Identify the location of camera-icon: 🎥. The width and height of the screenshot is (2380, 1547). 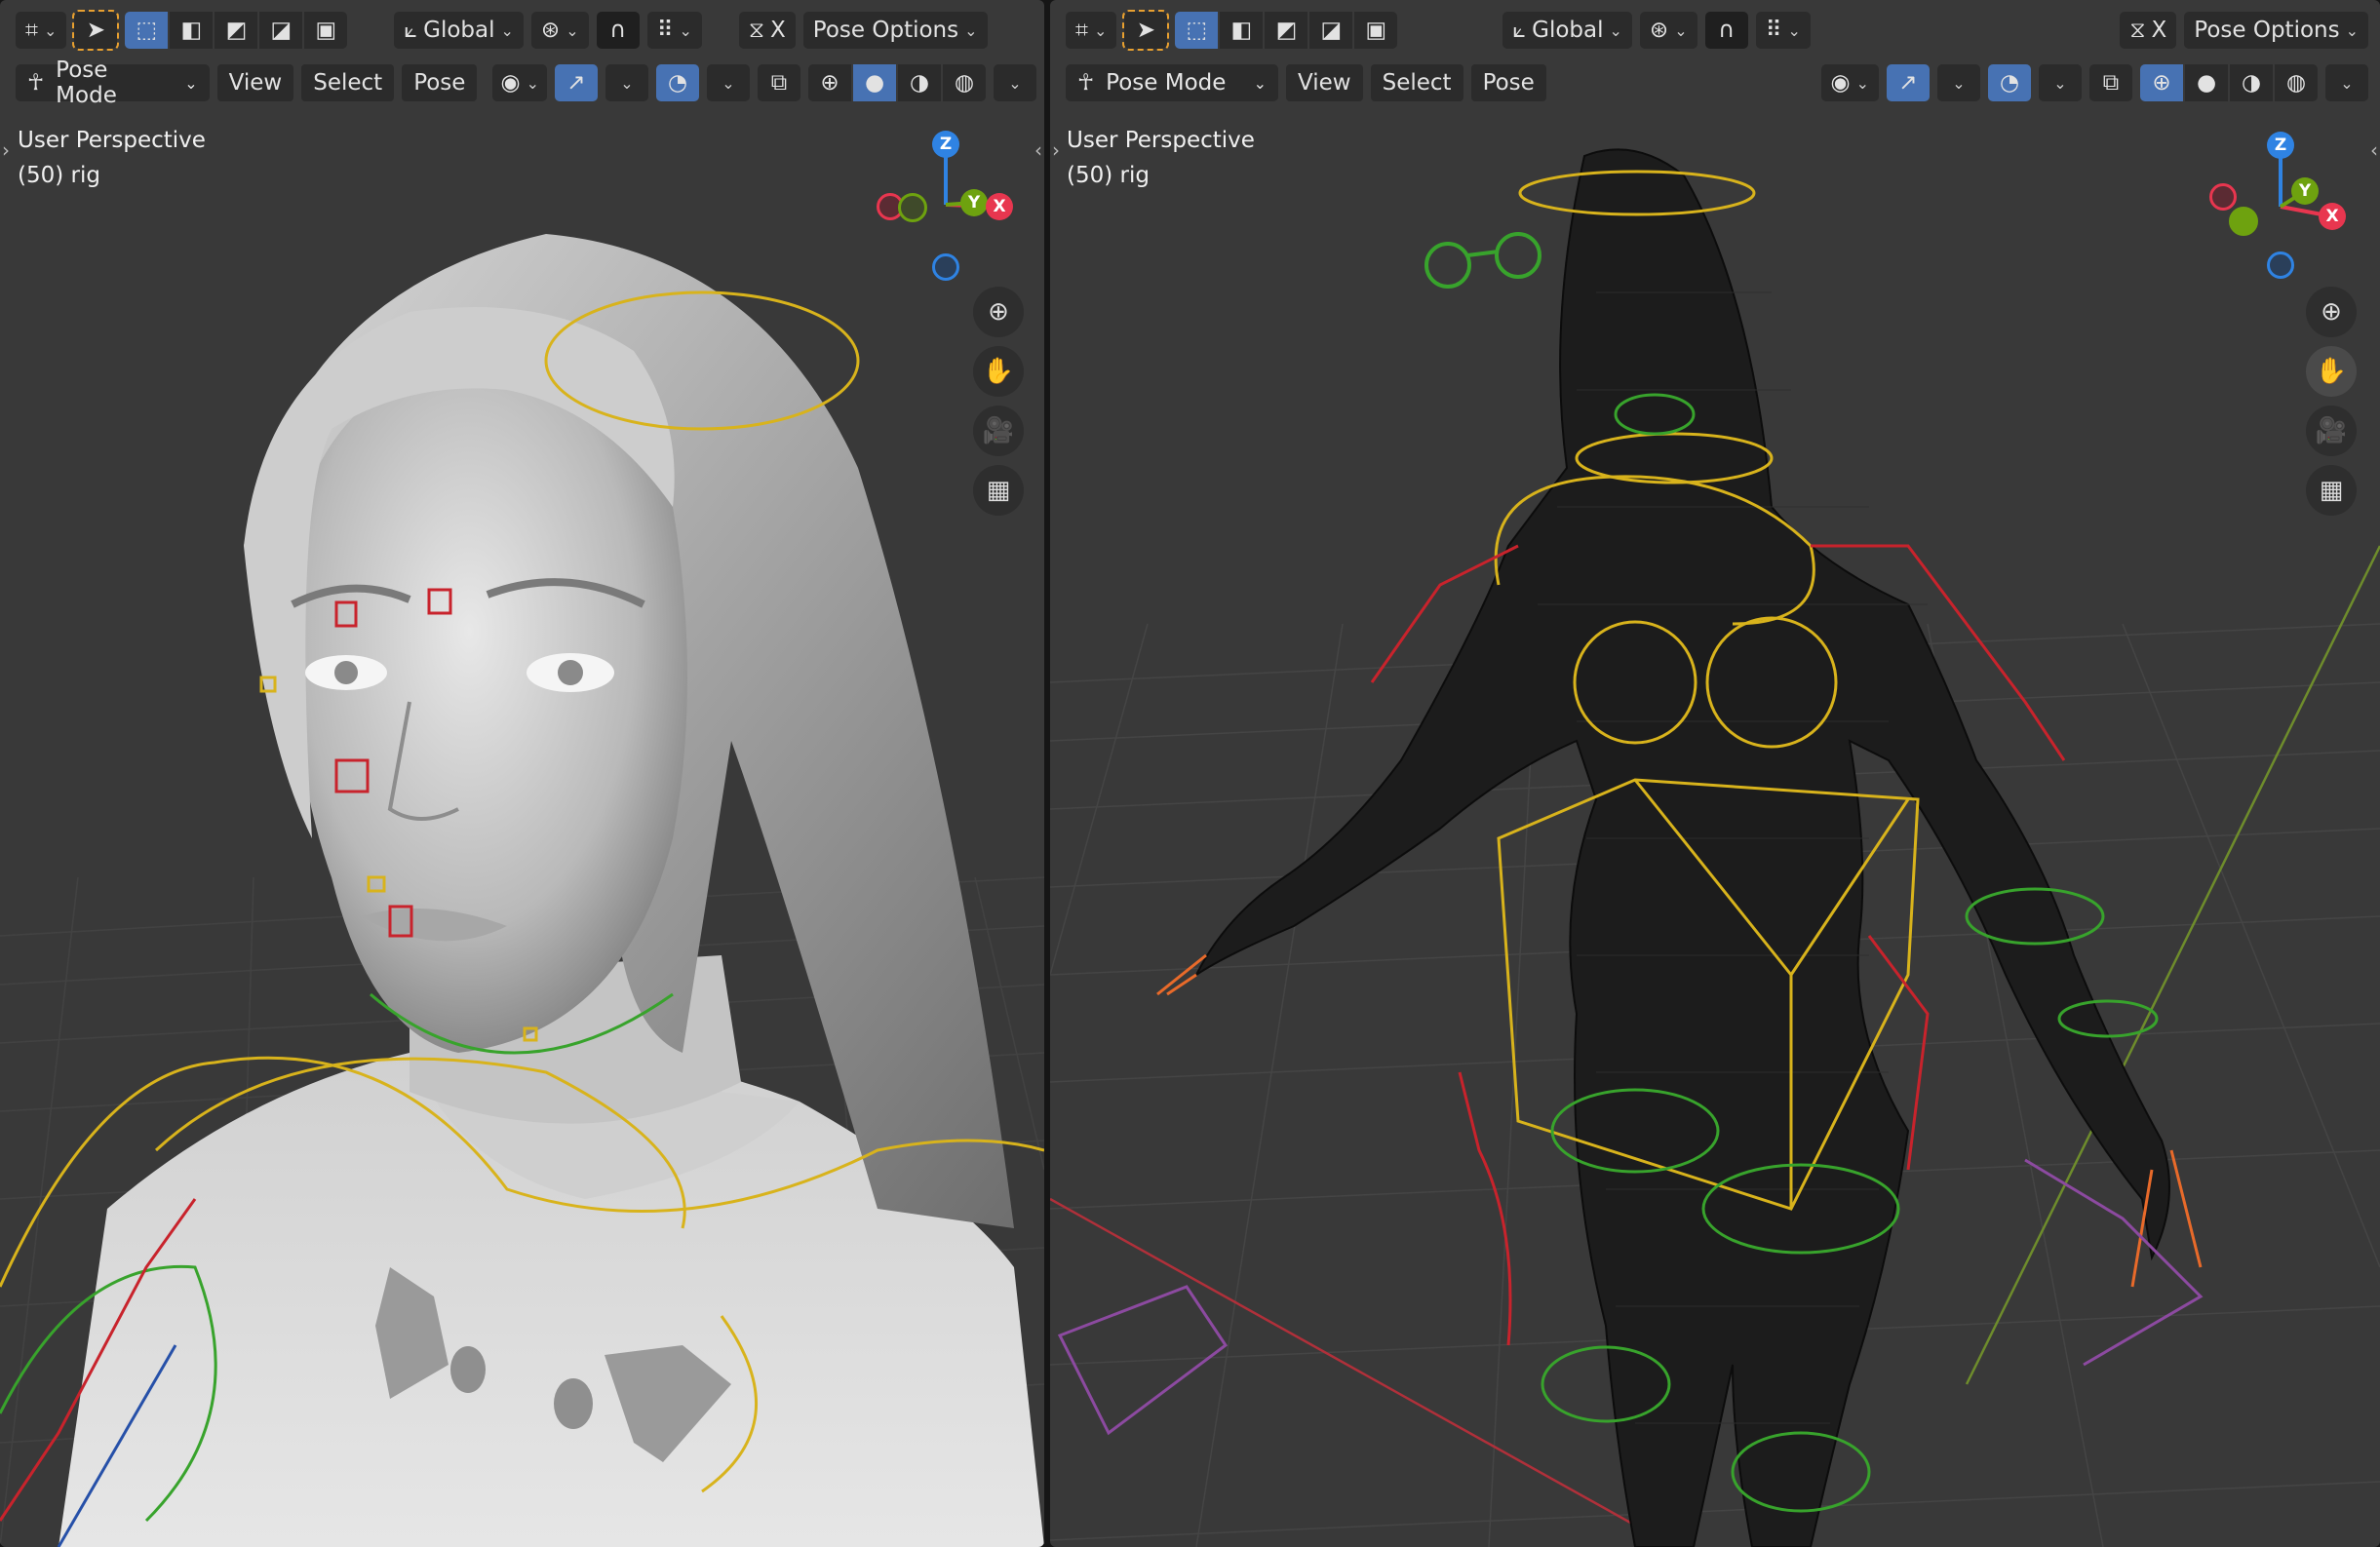
(2331, 430).